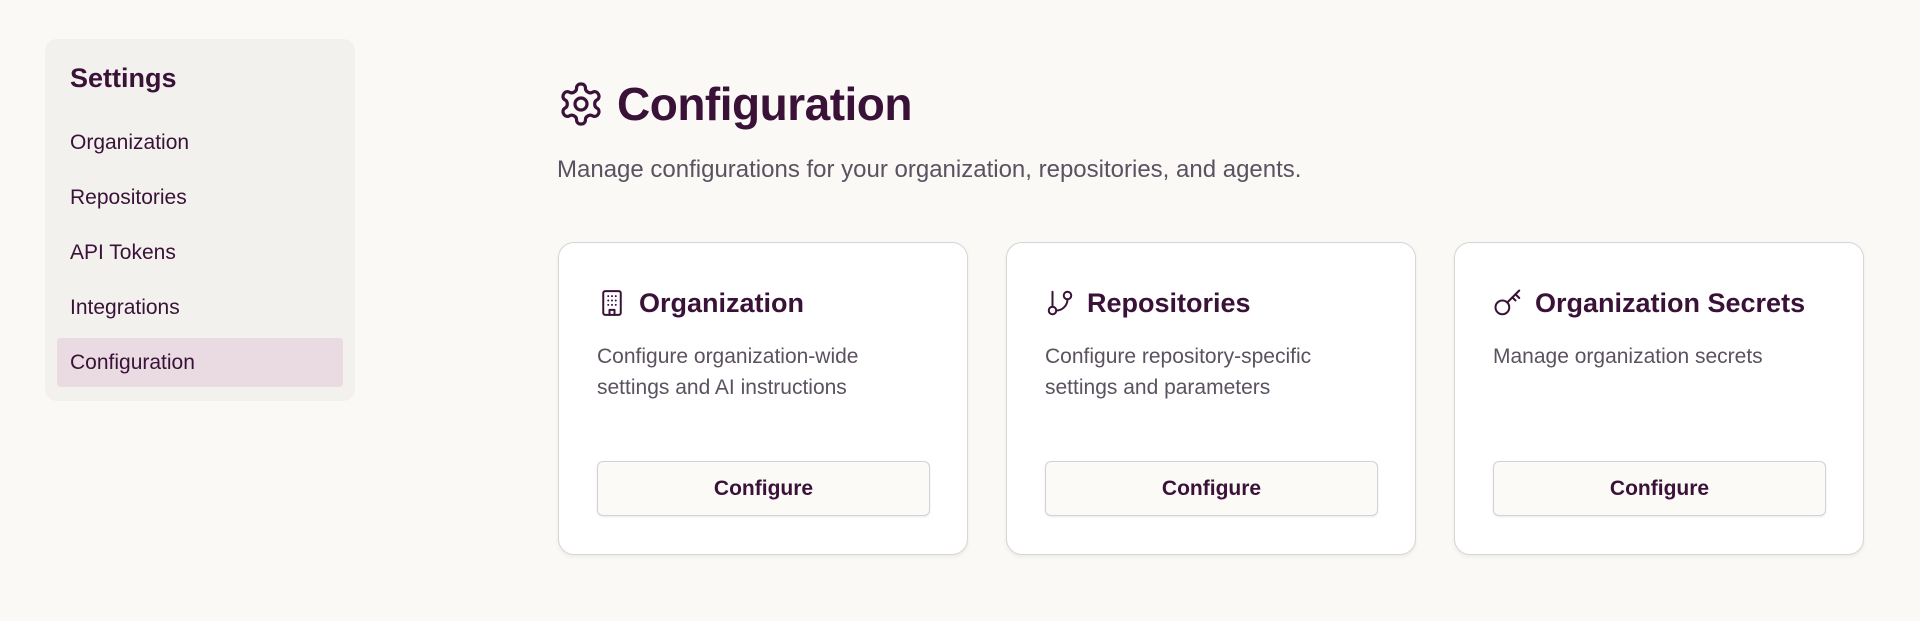  Describe the element at coordinates (123, 78) in the screenshot. I see `sidebar-title: Settings` at that location.